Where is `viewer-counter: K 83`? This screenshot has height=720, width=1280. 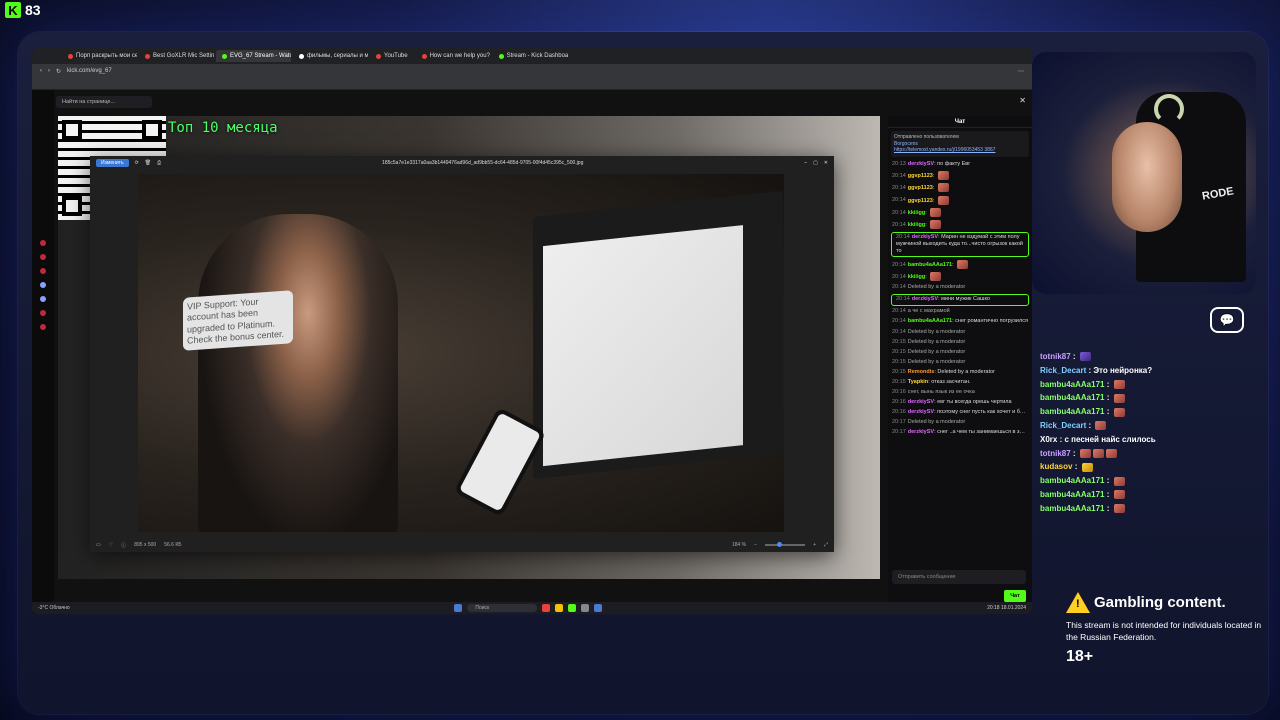 viewer-counter: K 83 is located at coordinates (23, 10).